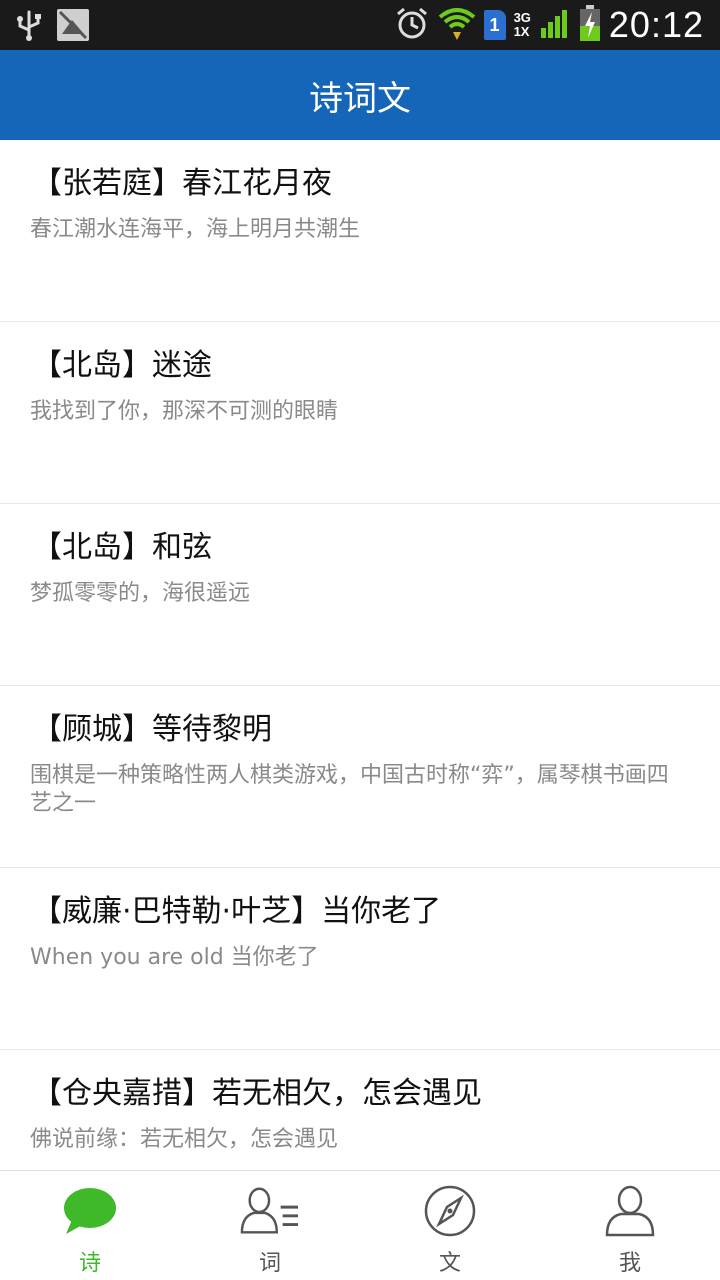  Describe the element at coordinates (656, 24) in the screenshot. I see `clock: 20:12` at that location.